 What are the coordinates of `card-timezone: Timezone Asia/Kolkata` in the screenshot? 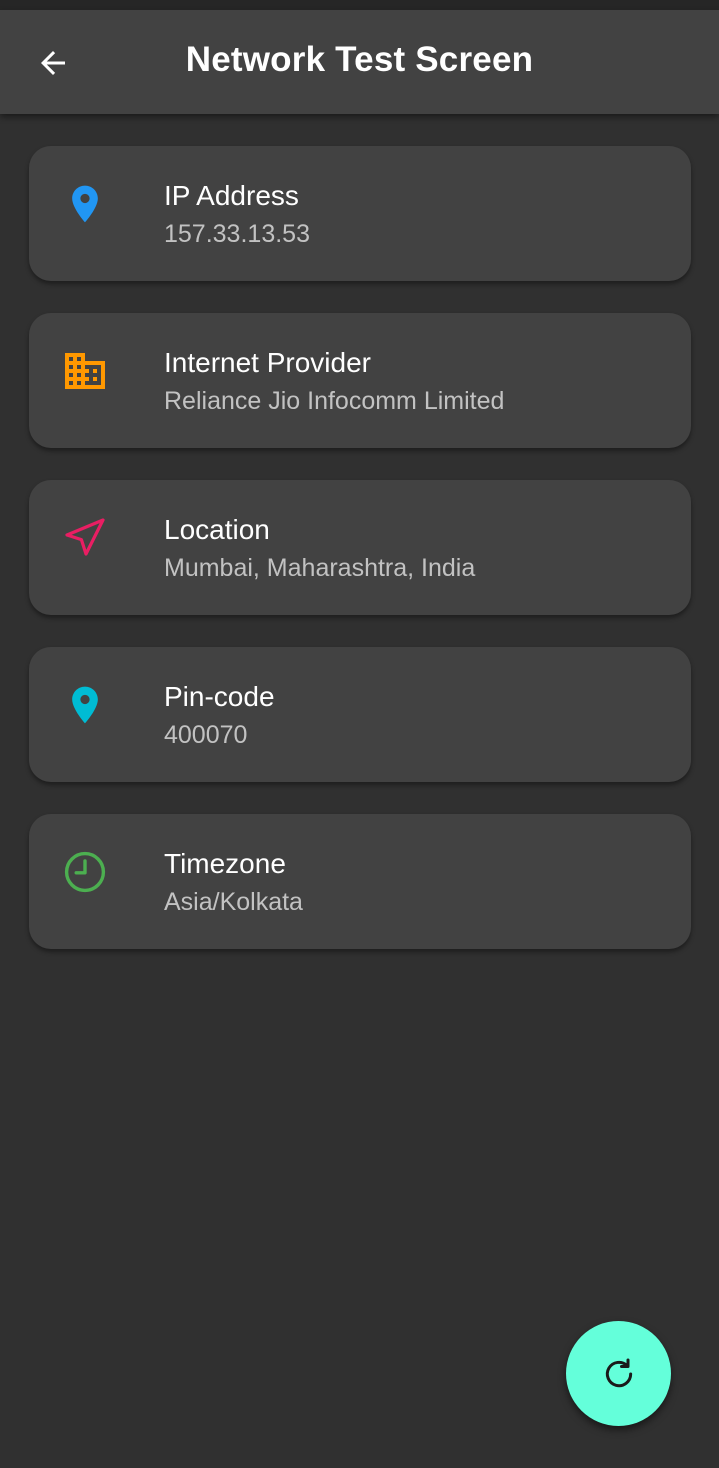 It's located at (360, 881).